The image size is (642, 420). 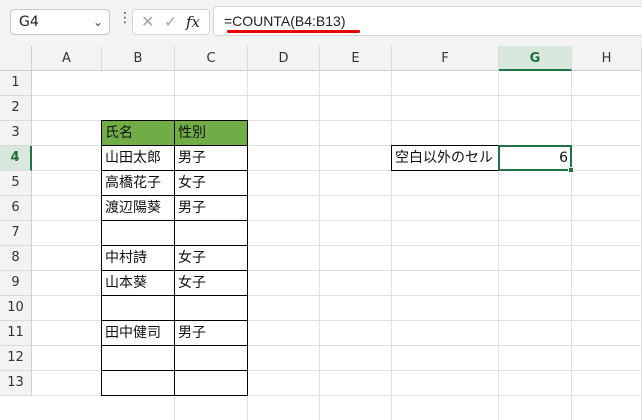 What do you see at coordinates (16, 308) in the screenshot?
I see `row-header-10: 10` at bounding box center [16, 308].